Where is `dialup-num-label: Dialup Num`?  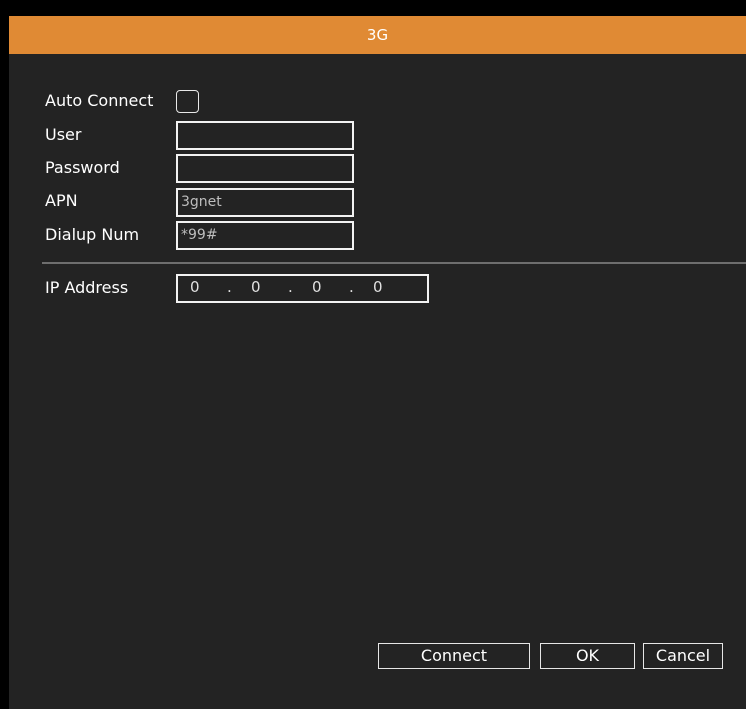
dialup-num-label: Dialup Num is located at coordinates (92, 234).